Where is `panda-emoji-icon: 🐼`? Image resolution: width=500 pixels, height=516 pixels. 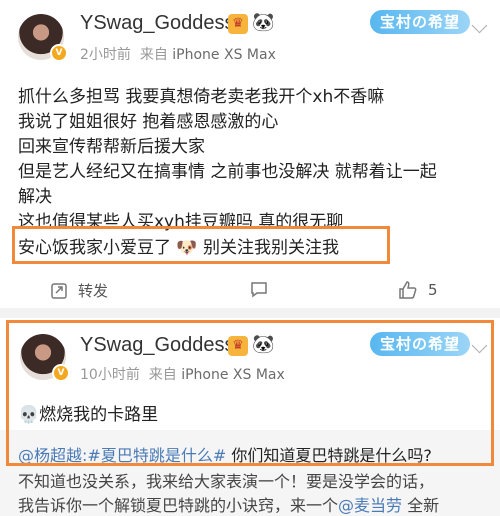
panda-emoji-icon: 🐼 is located at coordinates (263, 22).